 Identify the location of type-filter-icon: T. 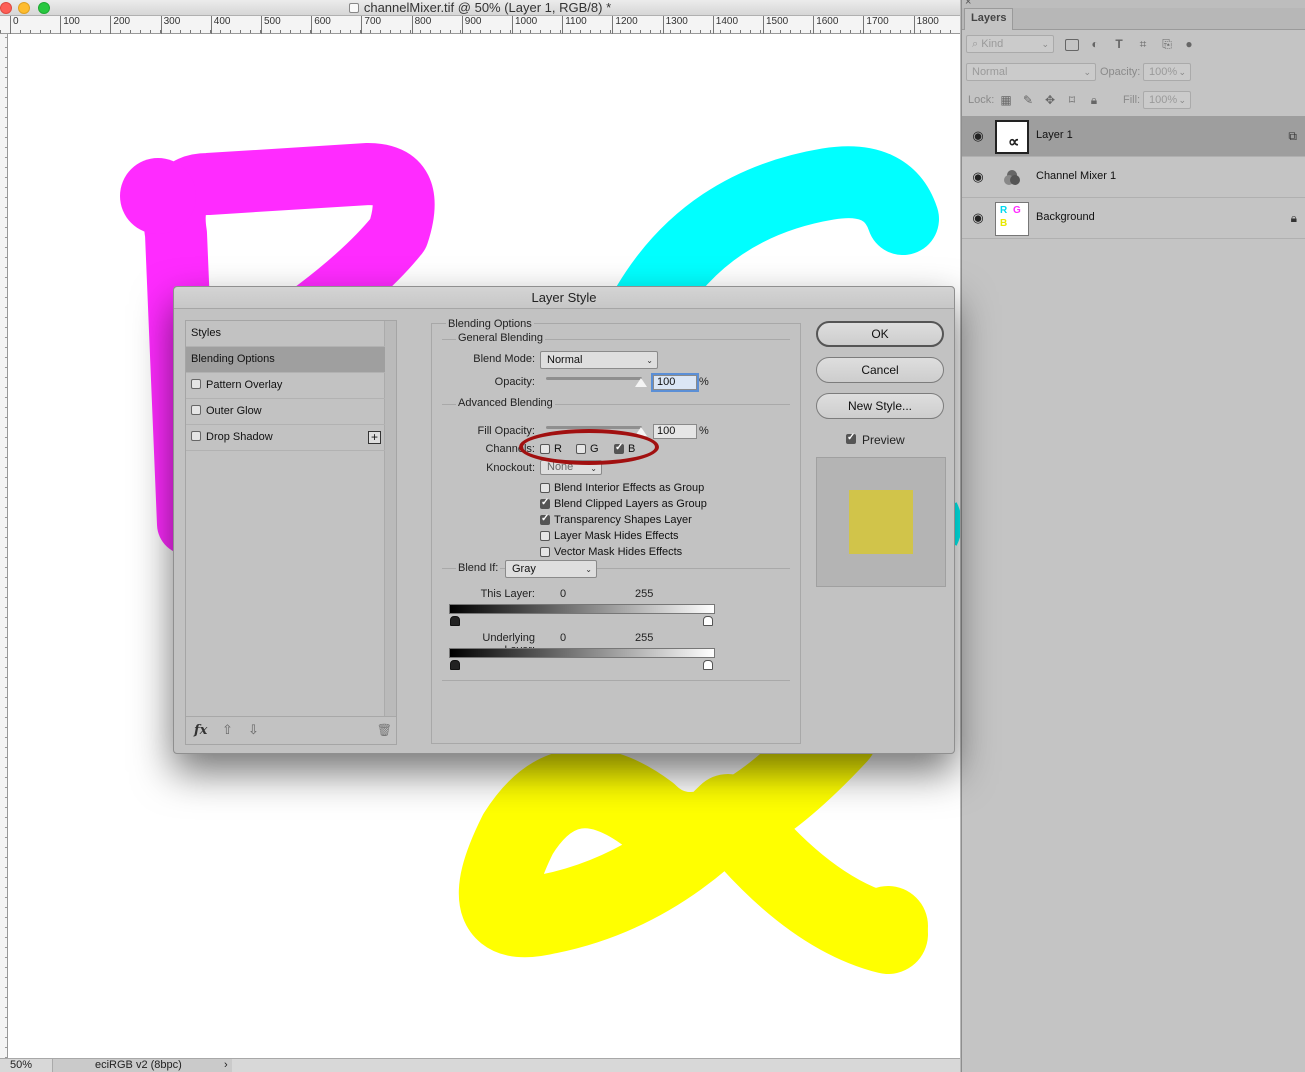
(1119, 44).